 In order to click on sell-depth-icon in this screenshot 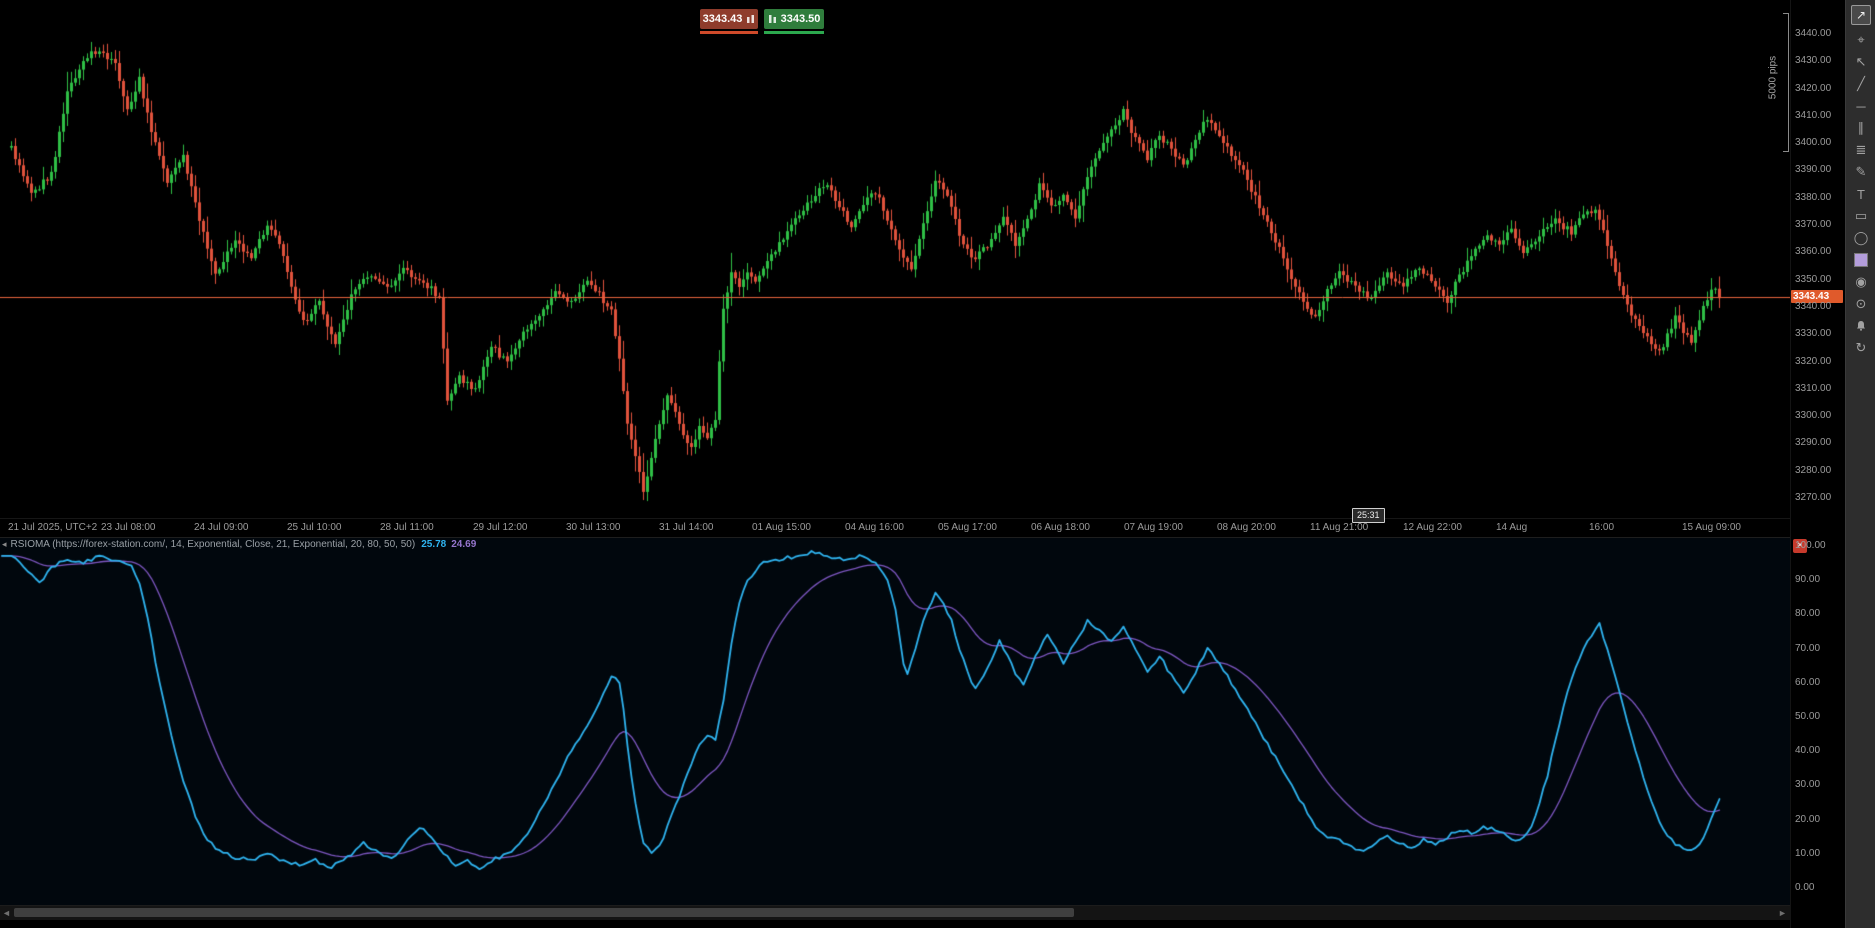, I will do `click(751, 18)`.